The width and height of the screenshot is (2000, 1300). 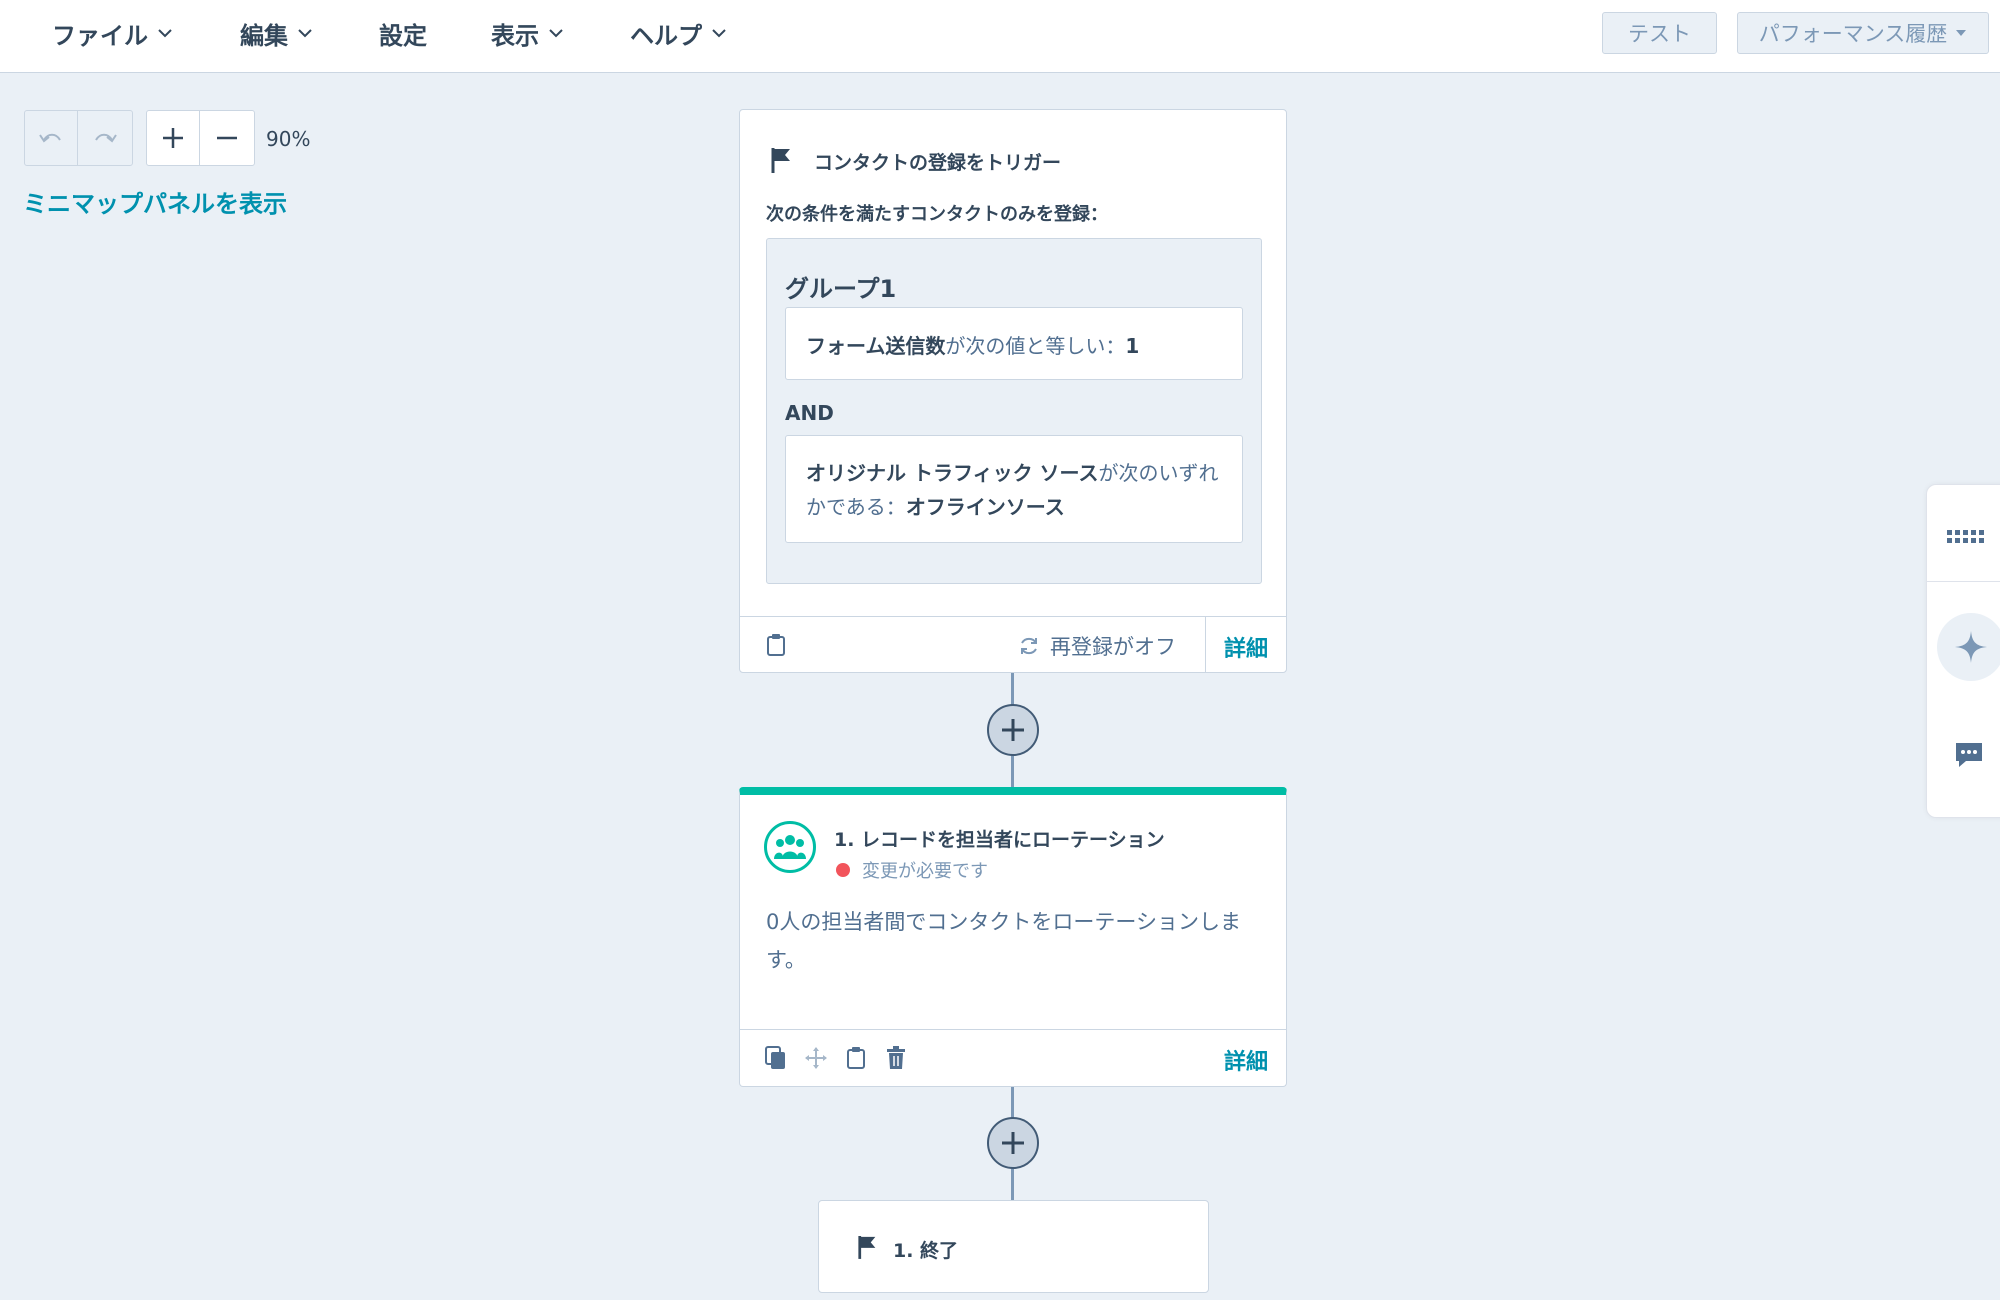 I want to click on menu-file: ファイル, so click(x=113, y=33).